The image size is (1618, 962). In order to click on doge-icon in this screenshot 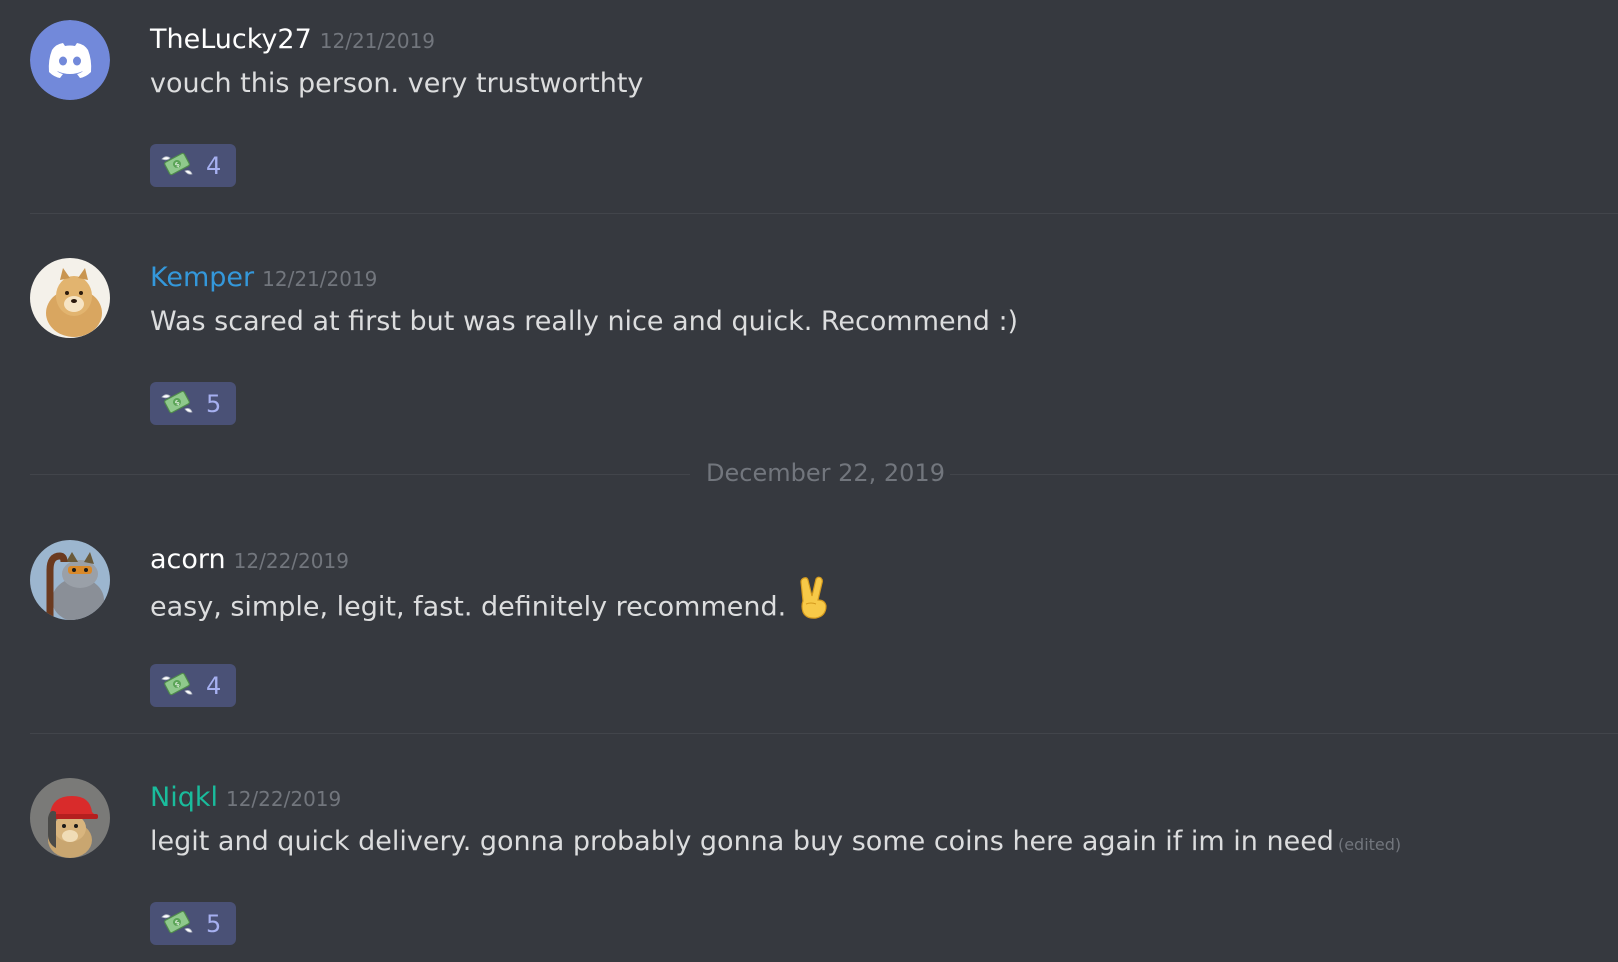, I will do `click(70, 298)`.